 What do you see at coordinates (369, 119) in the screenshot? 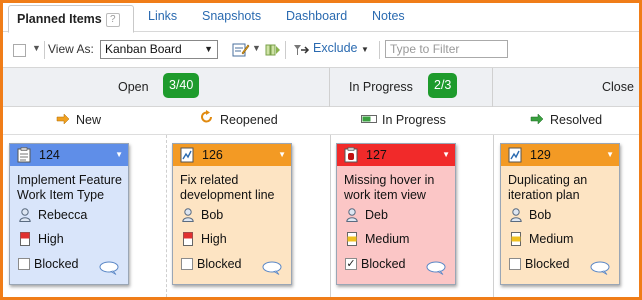
I see `progress-icon` at bounding box center [369, 119].